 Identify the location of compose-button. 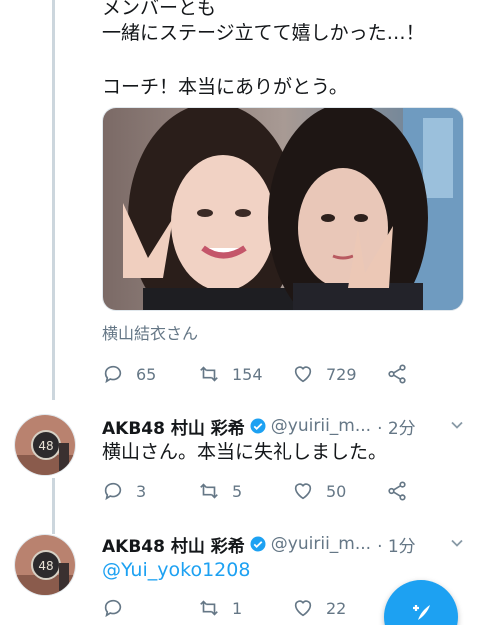
(421, 602).